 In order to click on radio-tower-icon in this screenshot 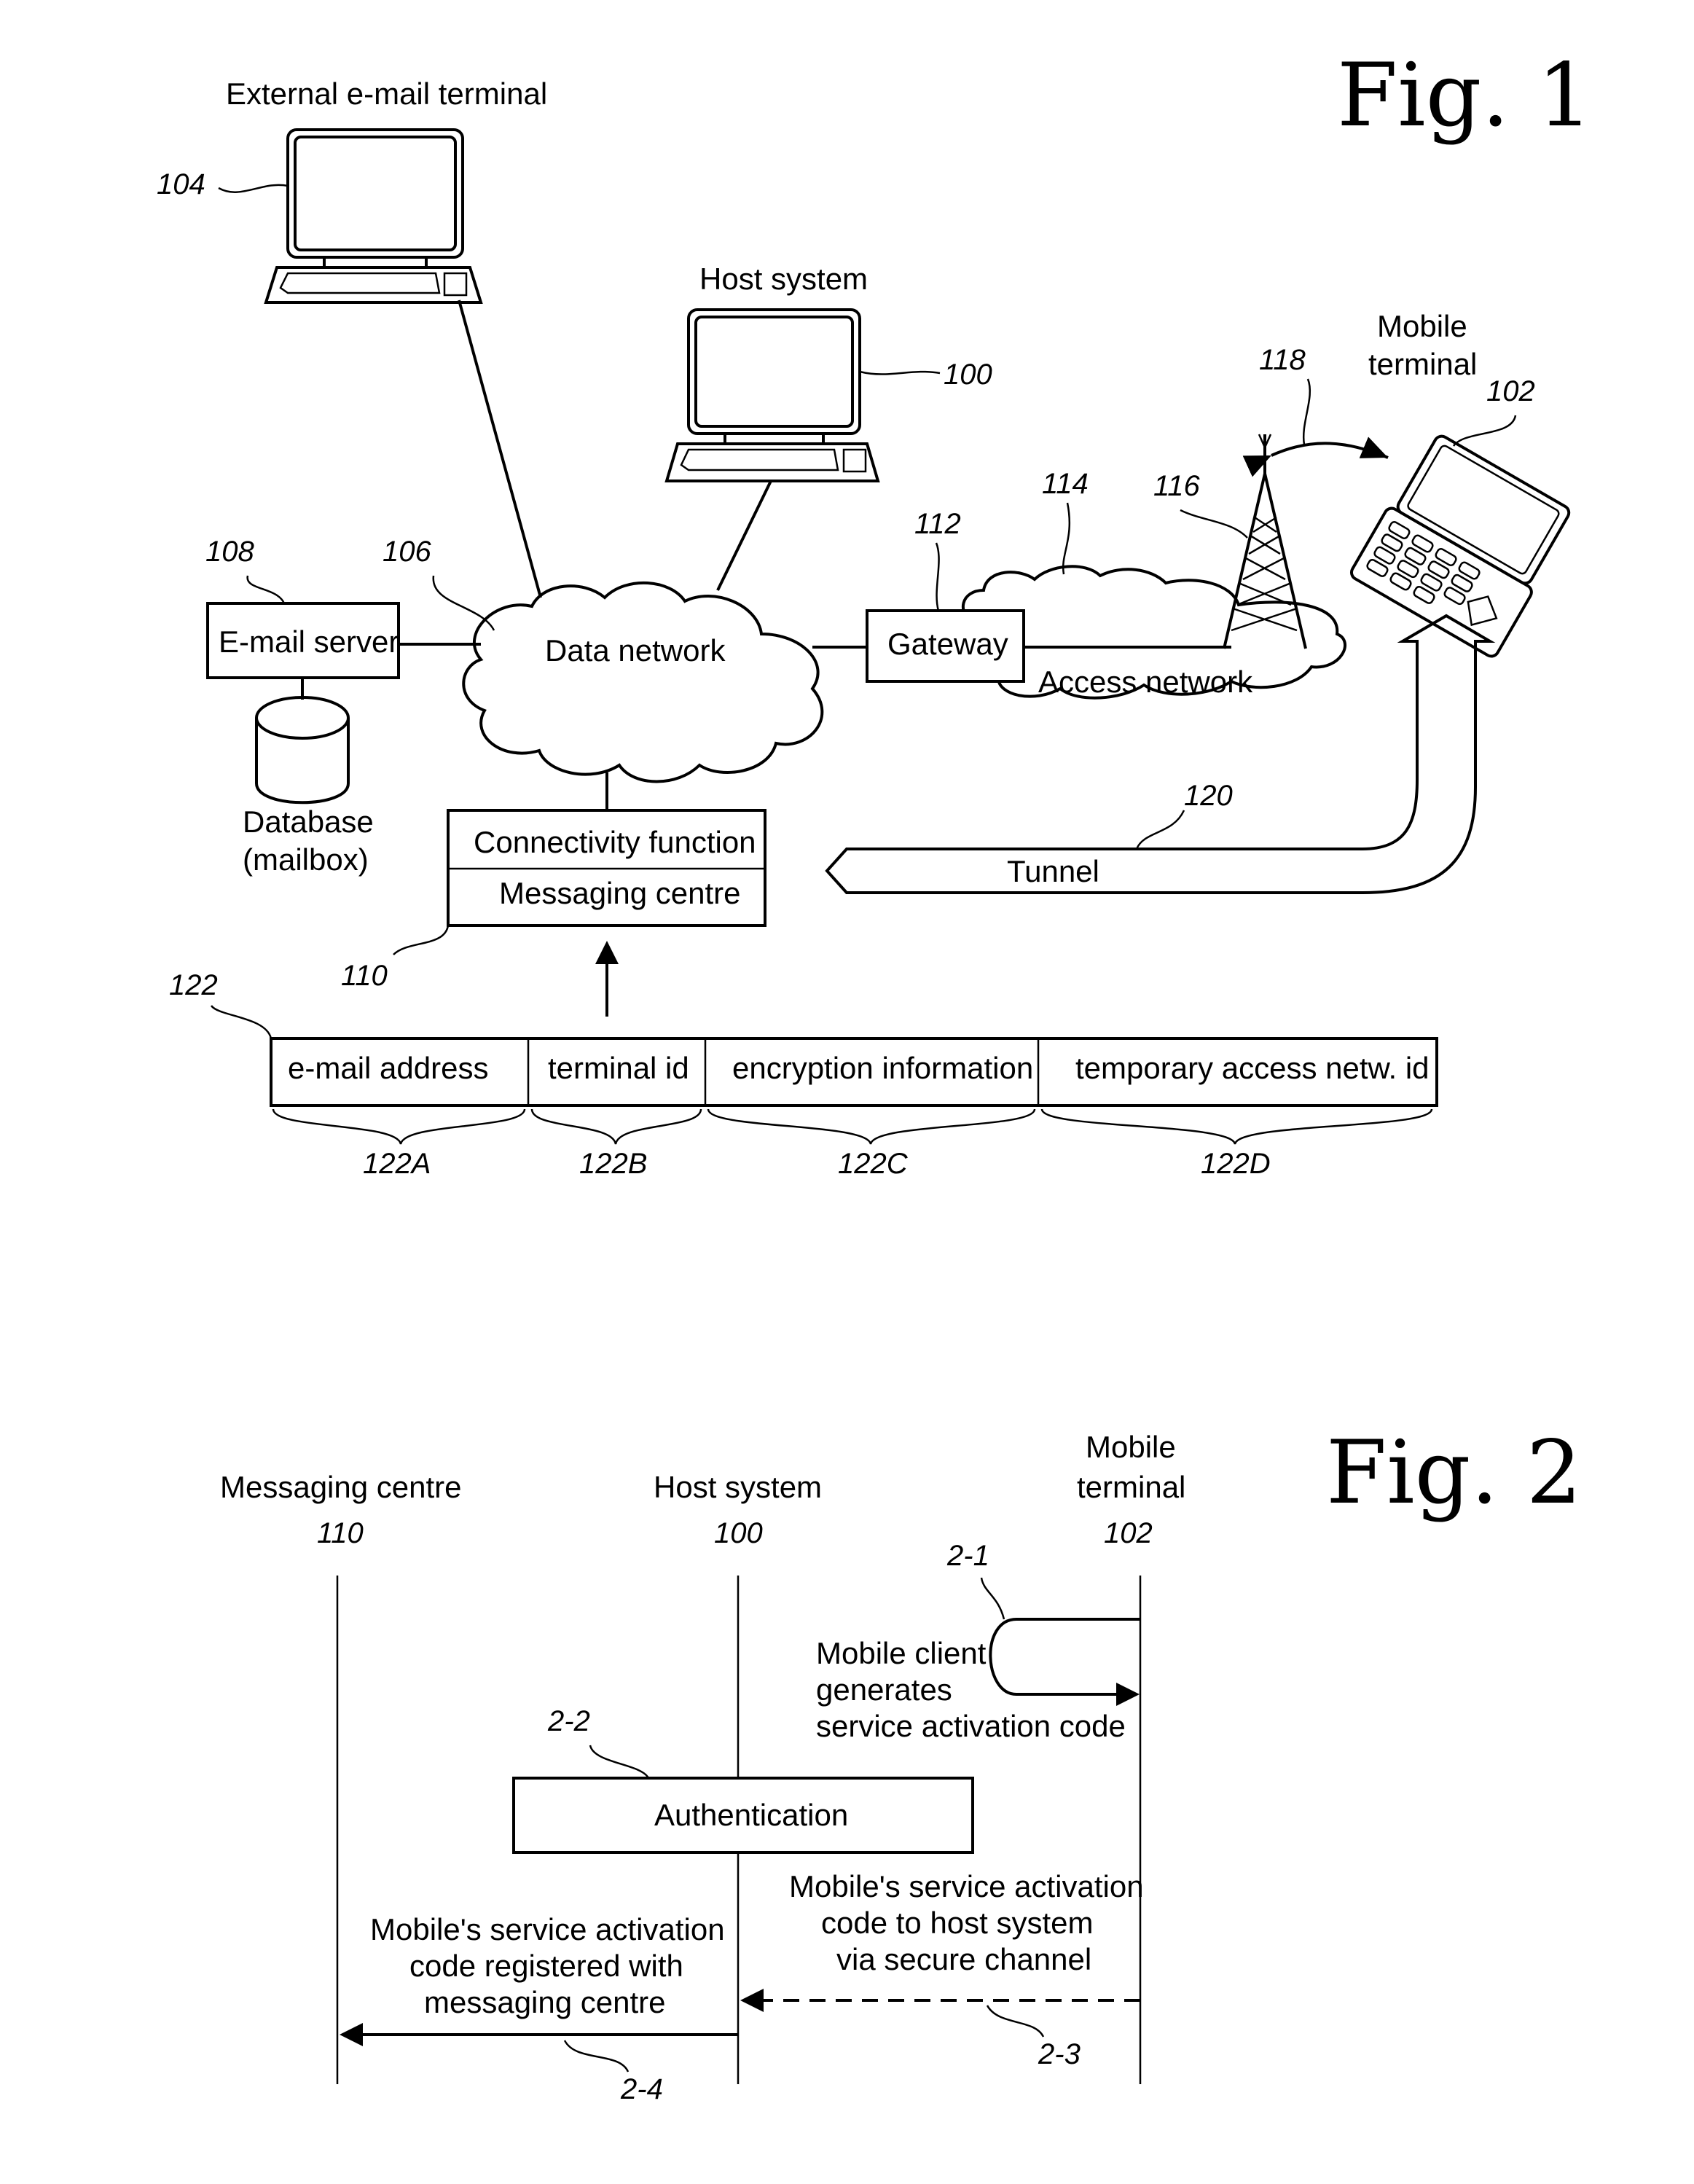, I will do `click(1265, 541)`.